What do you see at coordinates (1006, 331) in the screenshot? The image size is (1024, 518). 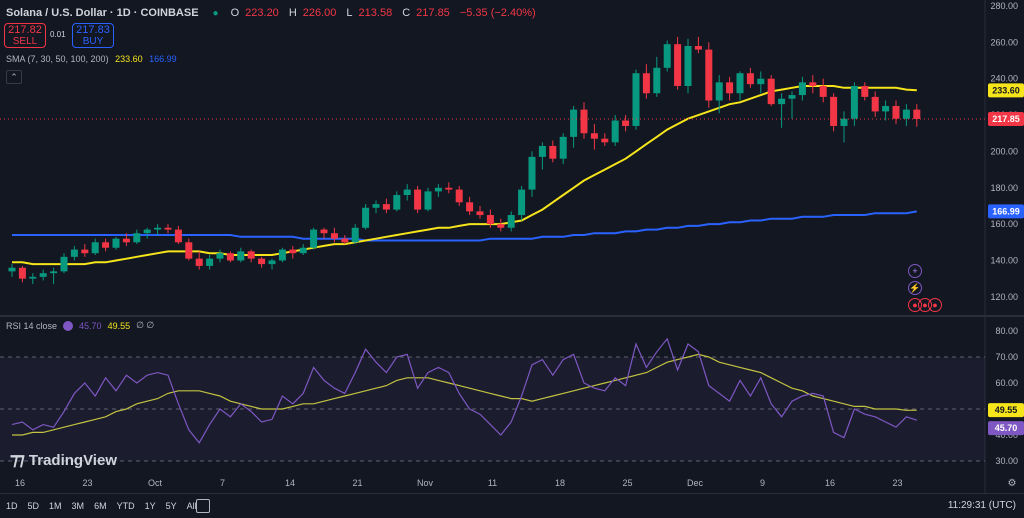 I see `rsi-tick-label: 80.00` at bounding box center [1006, 331].